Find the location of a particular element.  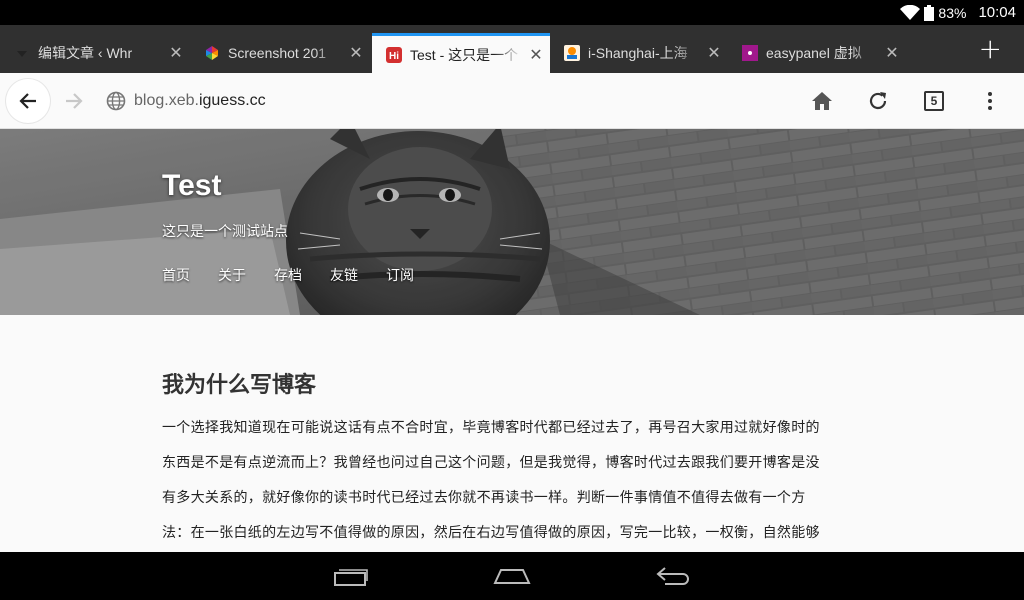

globe-icon is located at coordinates (116, 101).